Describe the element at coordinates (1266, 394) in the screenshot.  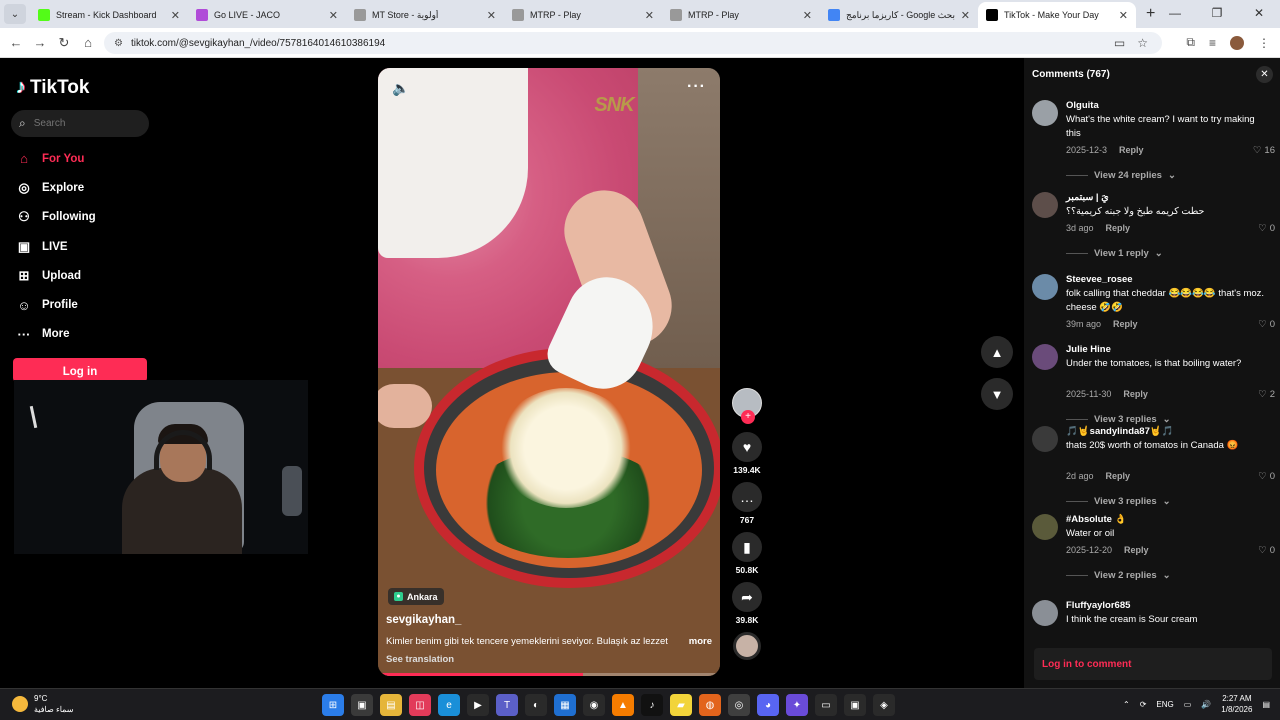
I see `comment-like: ♡ 2` at that location.